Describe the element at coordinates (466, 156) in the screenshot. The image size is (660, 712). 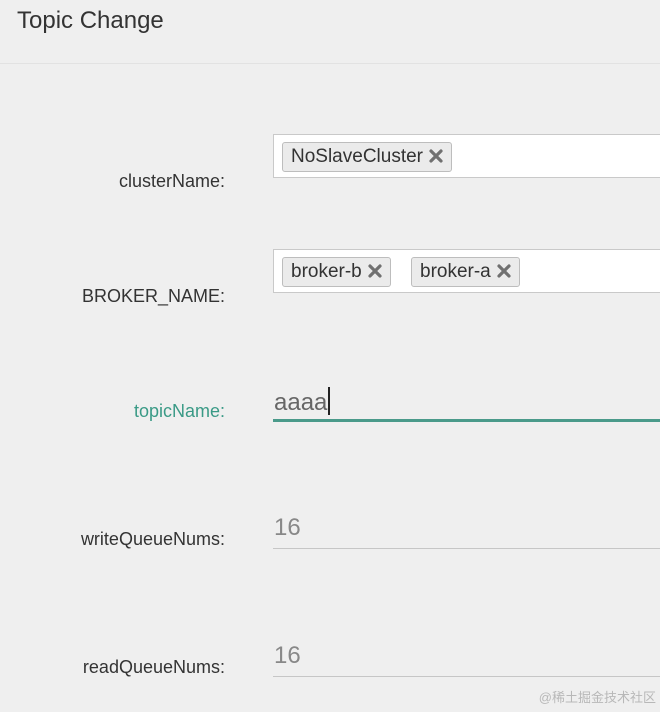
I see `cluster-name-select: NoSlaveCluster` at that location.